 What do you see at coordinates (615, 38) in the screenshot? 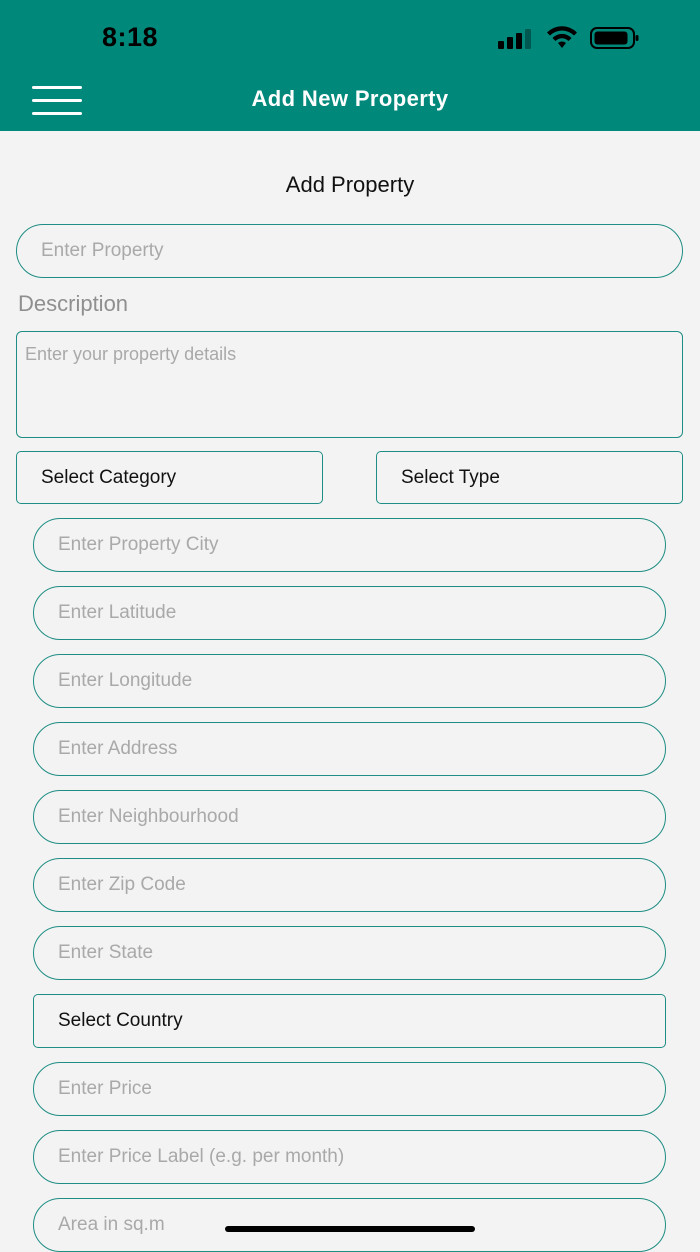
I see `battery-icon` at bounding box center [615, 38].